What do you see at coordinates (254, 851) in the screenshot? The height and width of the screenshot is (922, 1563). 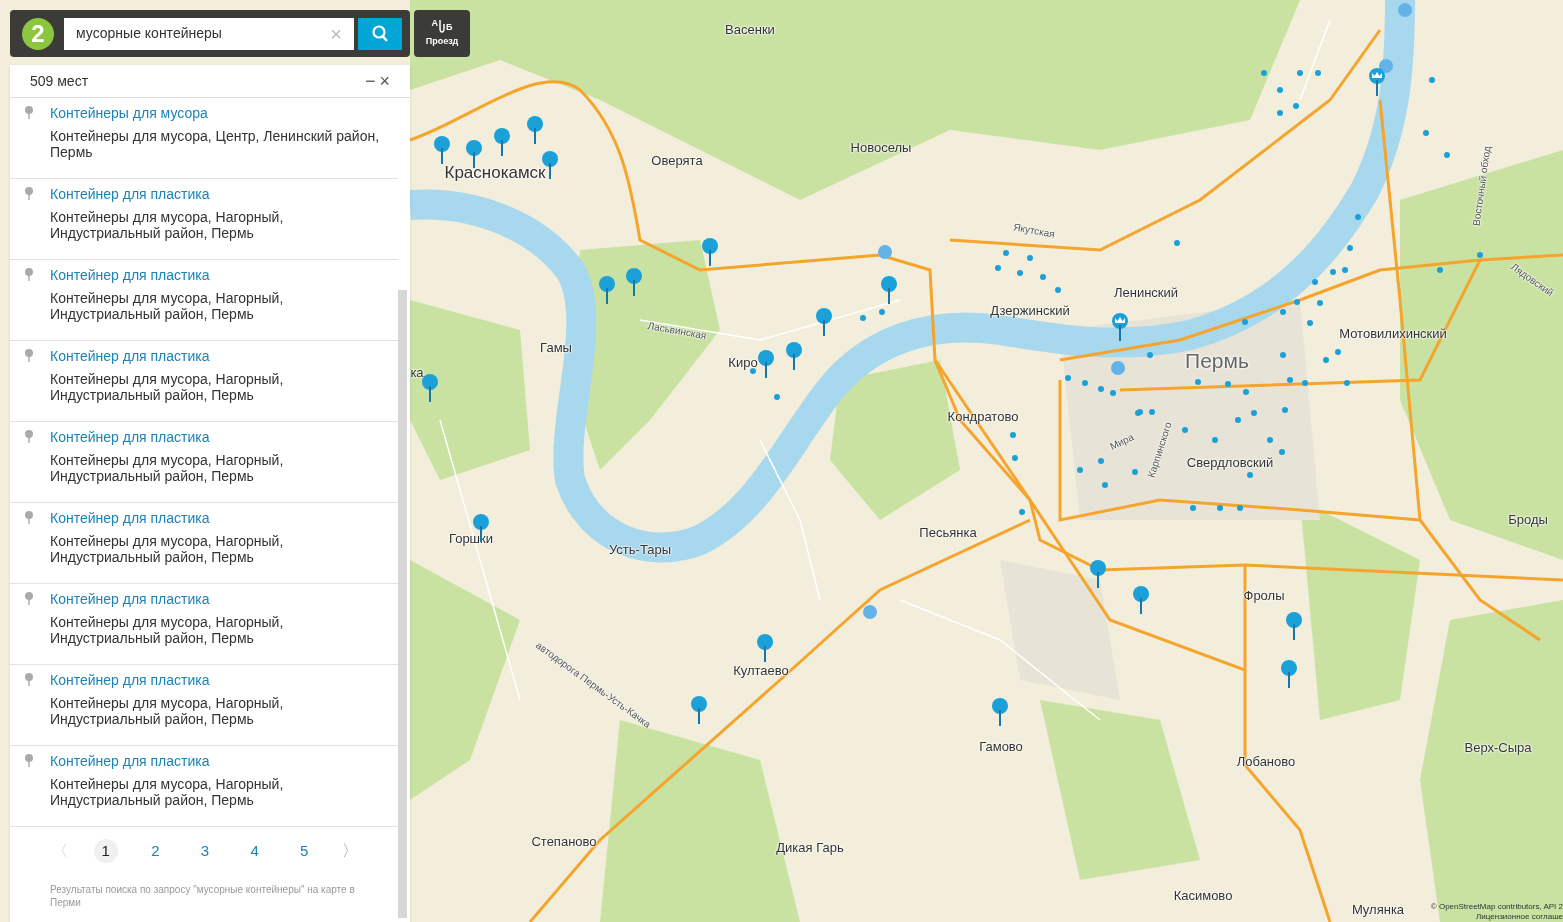 I see `page-button: 4` at bounding box center [254, 851].